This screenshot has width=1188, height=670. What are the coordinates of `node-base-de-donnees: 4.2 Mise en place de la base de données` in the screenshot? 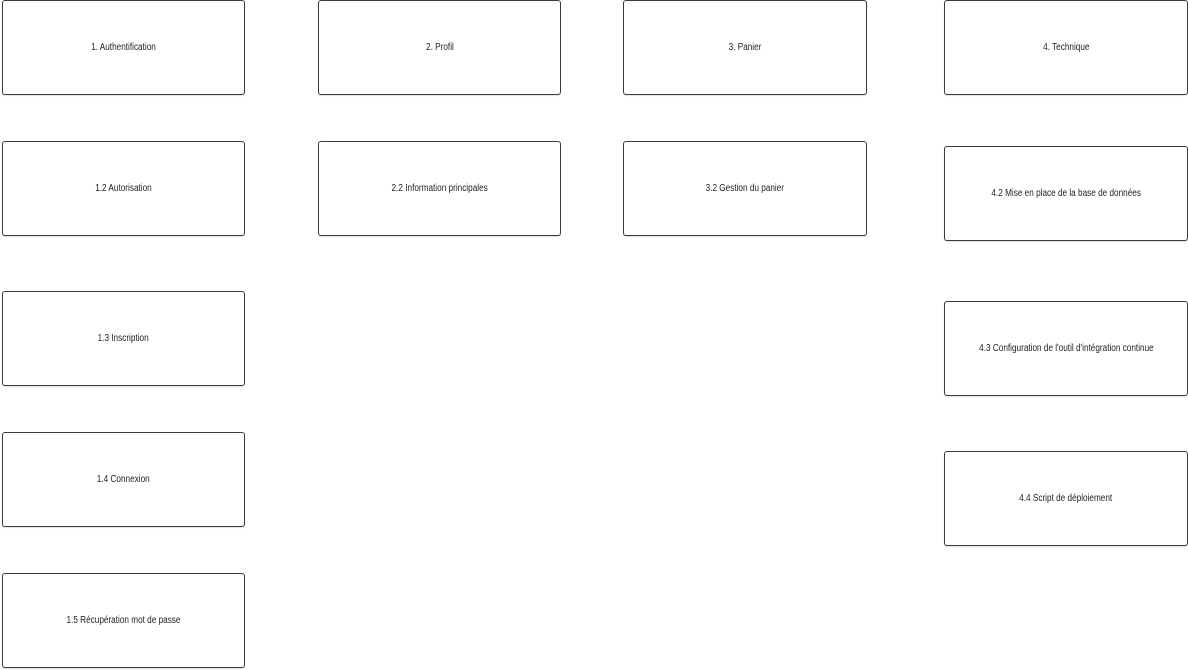 It's located at (1066, 193).